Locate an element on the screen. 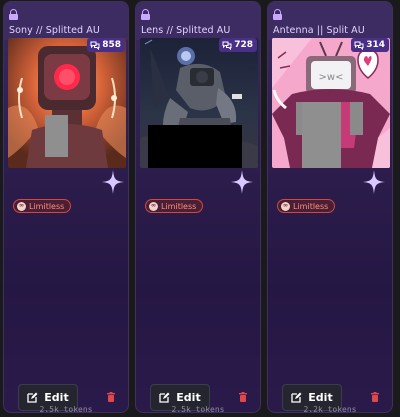 The image size is (400, 417). card-title: Lens // Splitted AU is located at coordinates (186, 30).